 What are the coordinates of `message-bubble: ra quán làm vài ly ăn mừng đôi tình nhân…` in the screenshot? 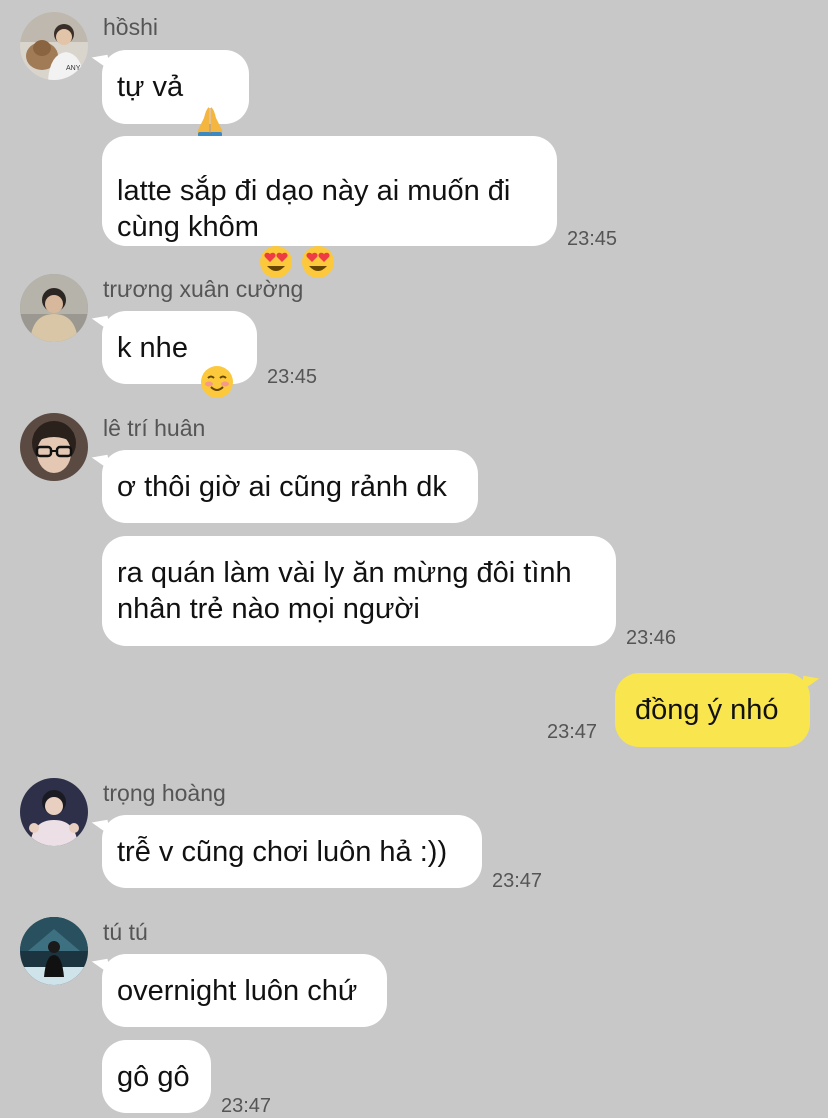 It's located at (359, 591).